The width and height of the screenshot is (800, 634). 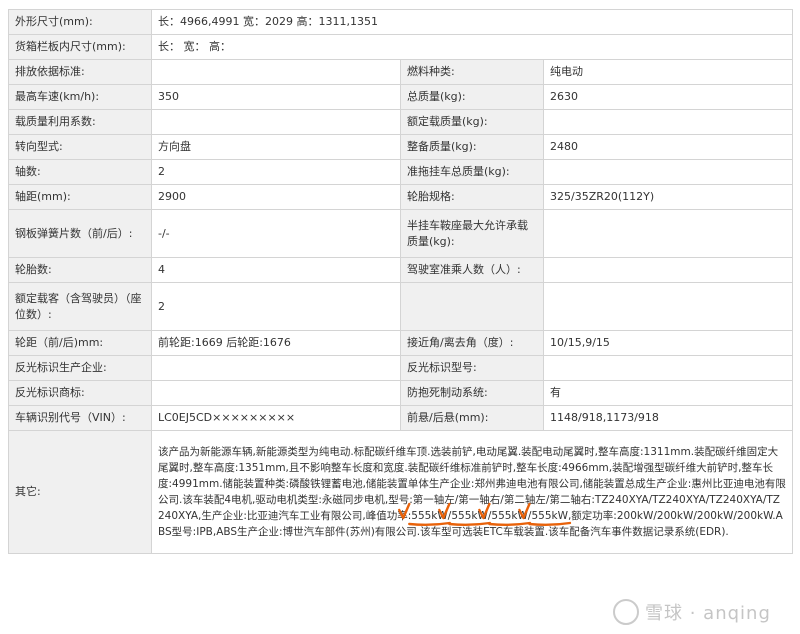 I want to click on row-label: 轴数:, so click(x=80, y=172).